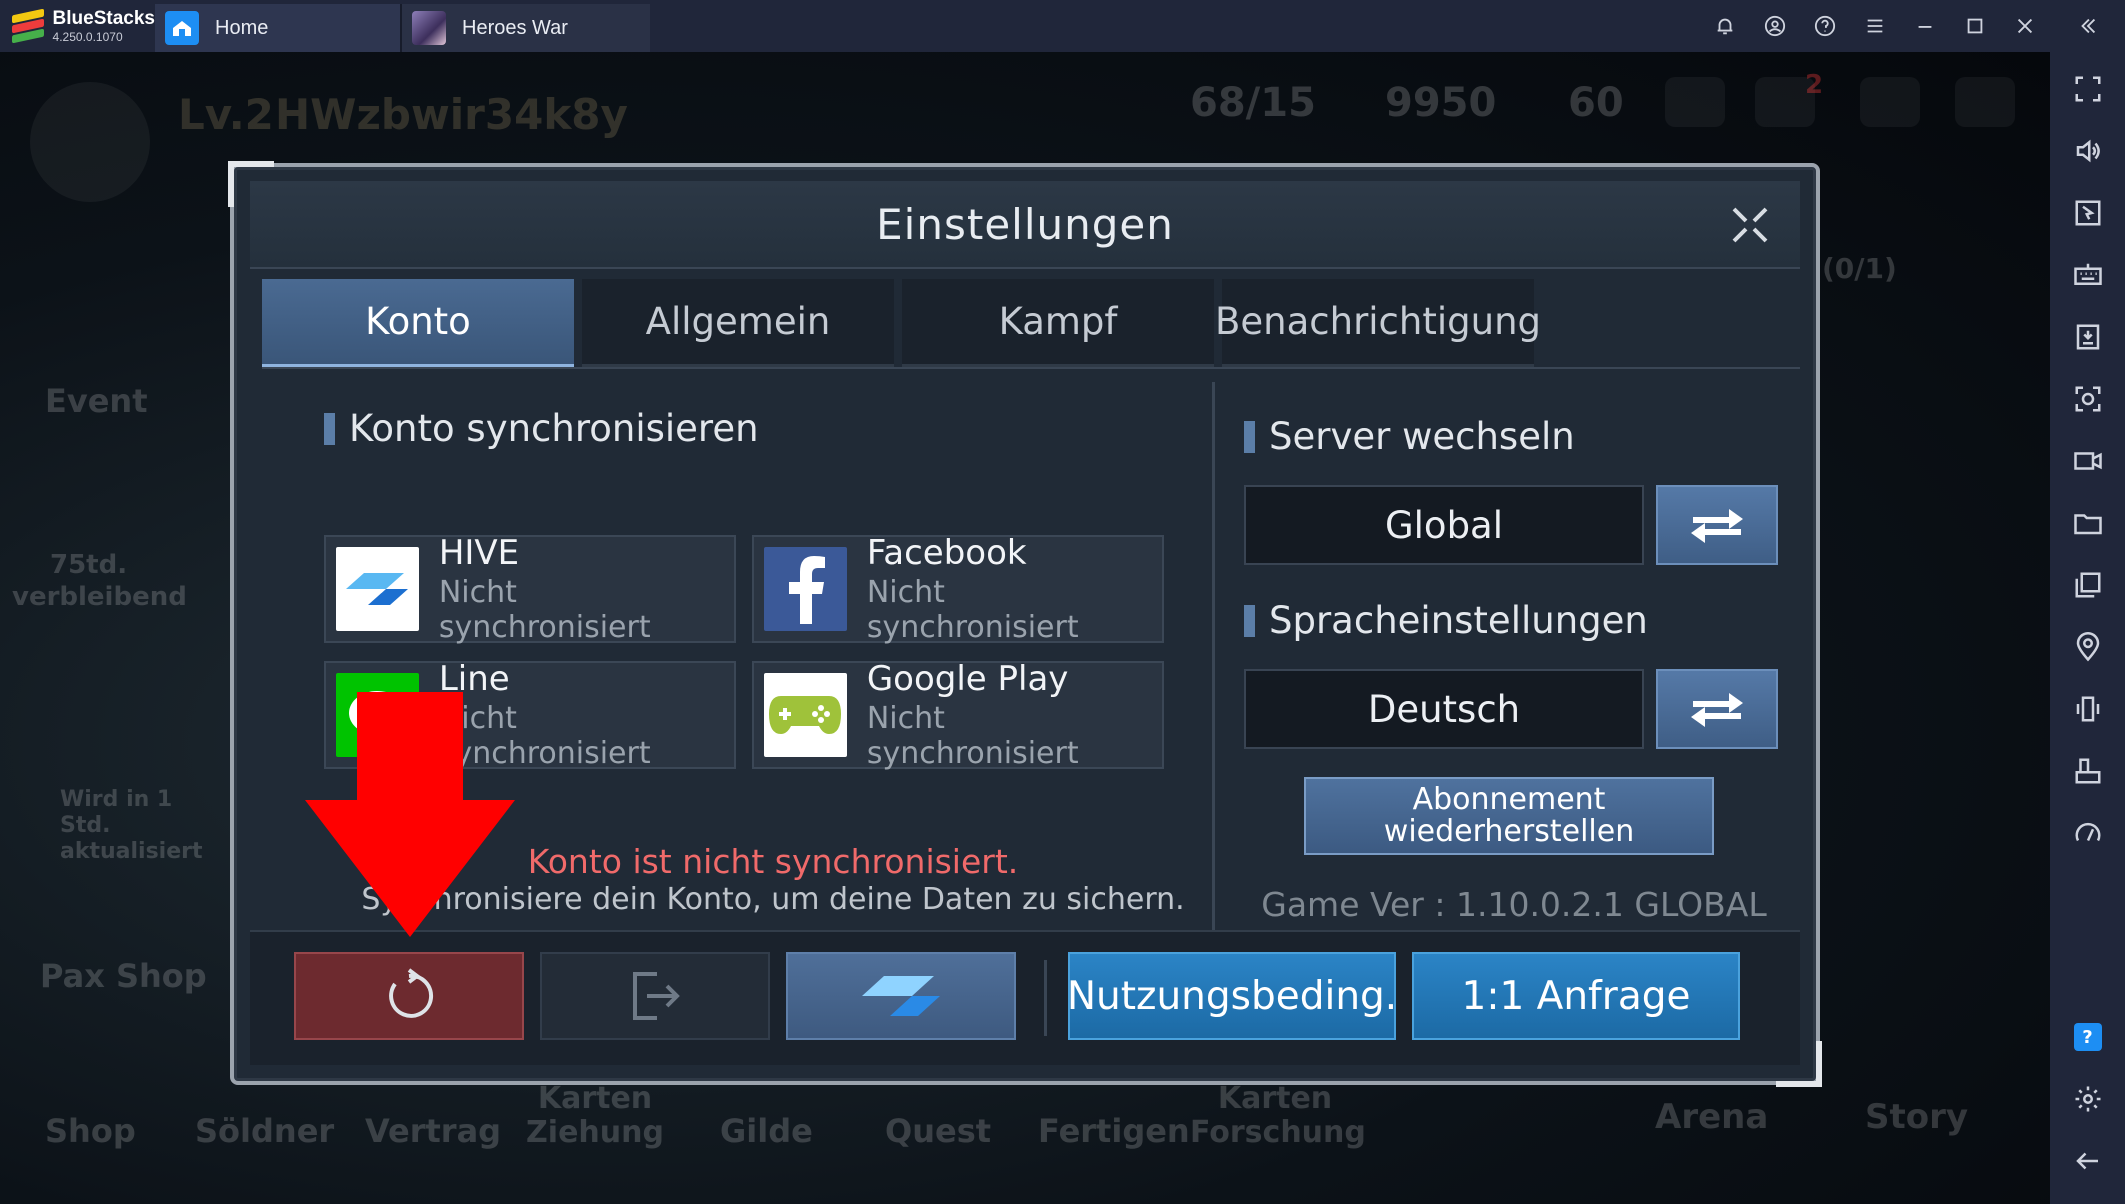  Describe the element at coordinates (2088, 461) in the screenshot. I see `record-icon` at that location.